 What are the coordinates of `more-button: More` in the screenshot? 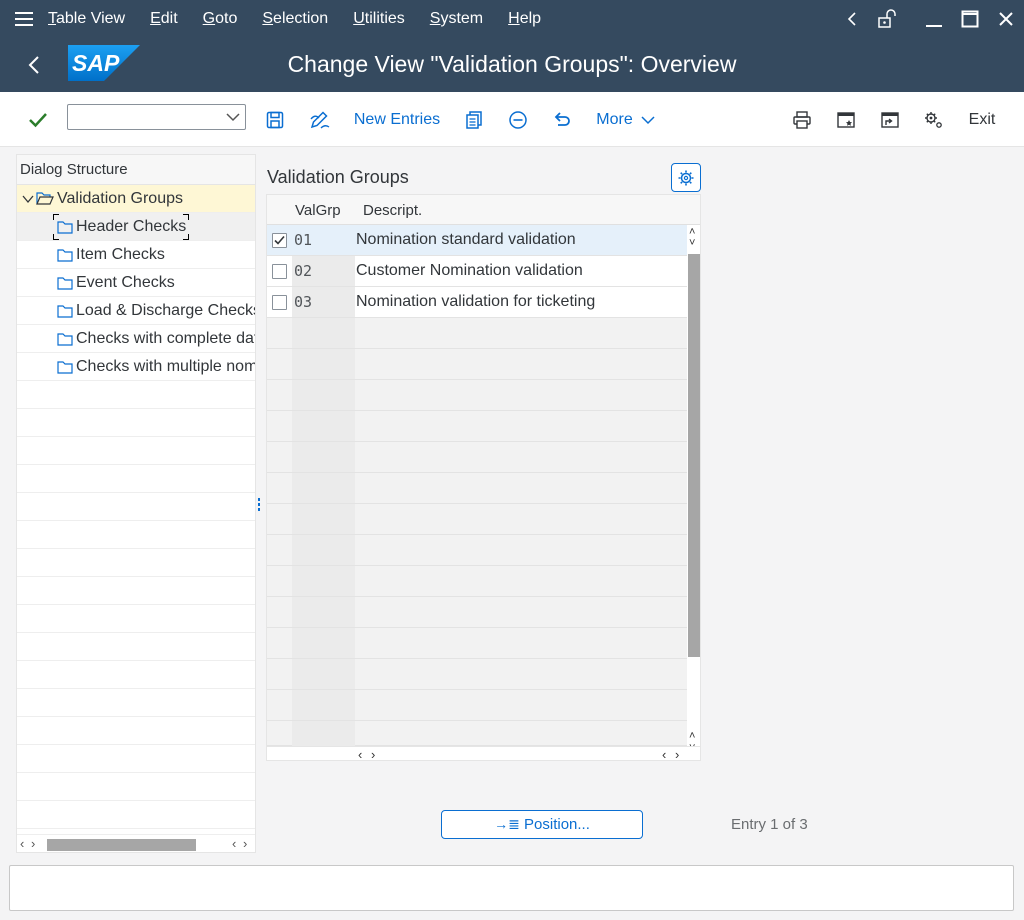 It's located at (626, 119).